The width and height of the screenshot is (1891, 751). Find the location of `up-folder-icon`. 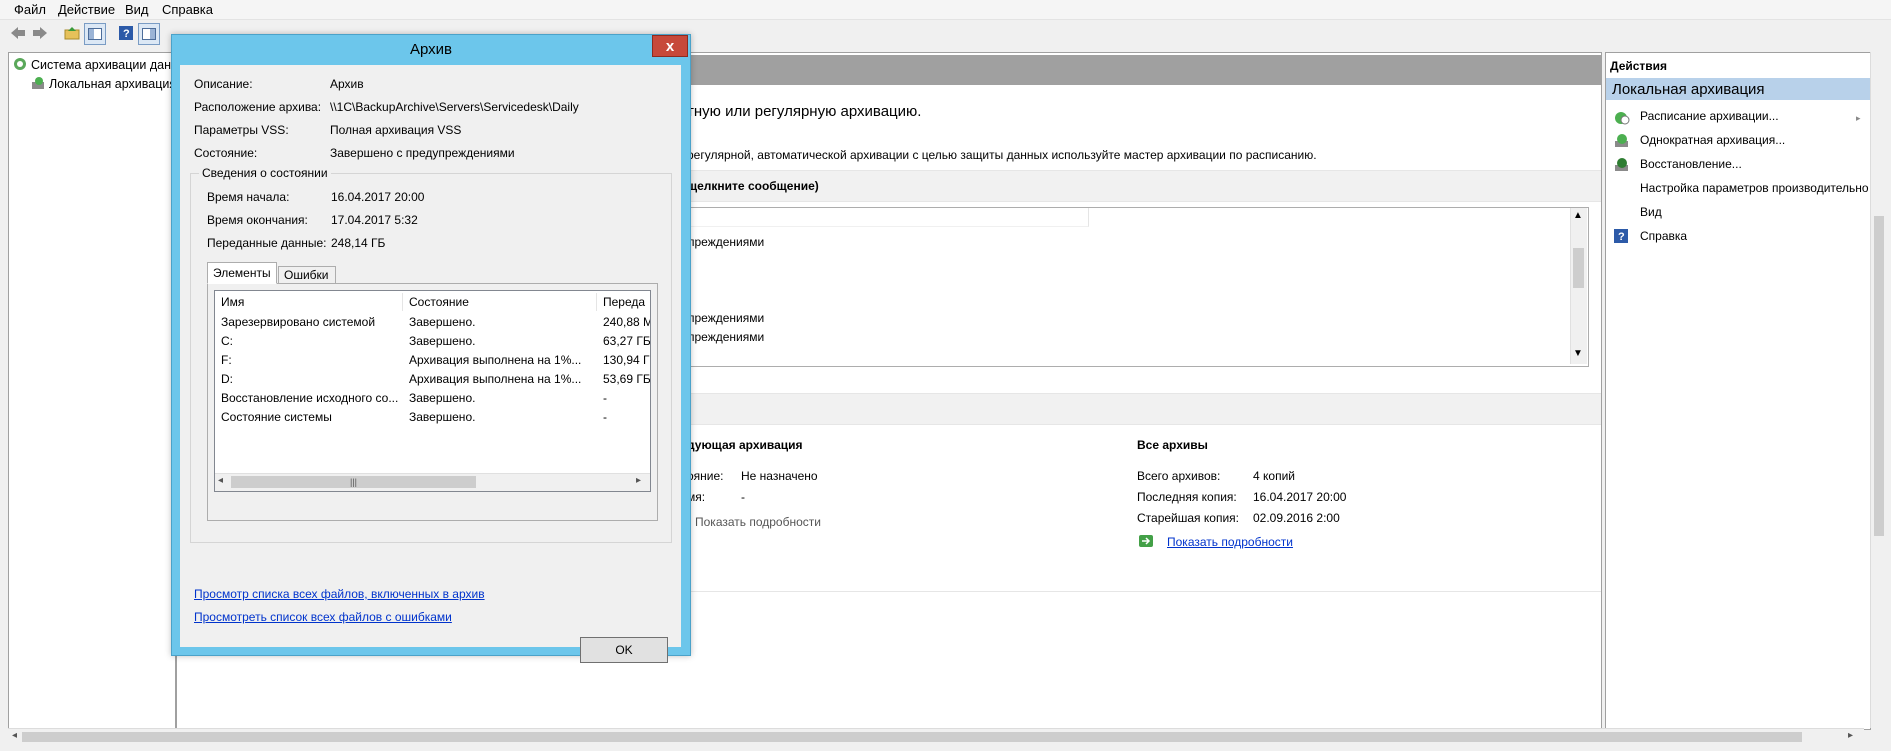

up-folder-icon is located at coordinates (72, 33).